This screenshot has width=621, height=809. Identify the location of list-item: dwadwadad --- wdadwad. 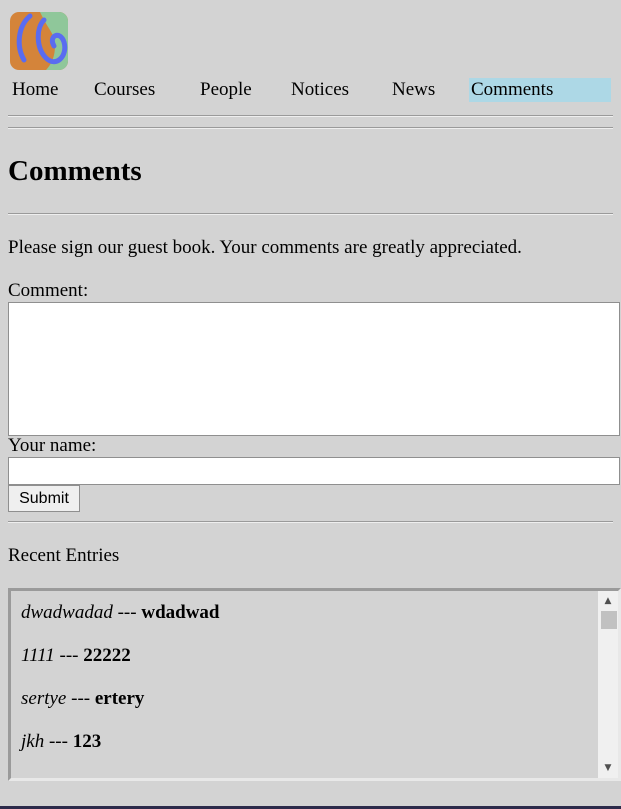
(120, 613).